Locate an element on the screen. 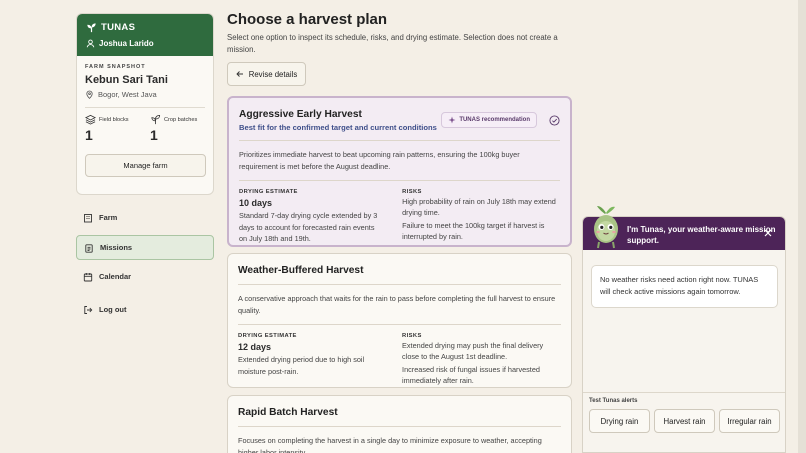  plan-title: Rapid Batch Harvest is located at coordinates (288, 412).